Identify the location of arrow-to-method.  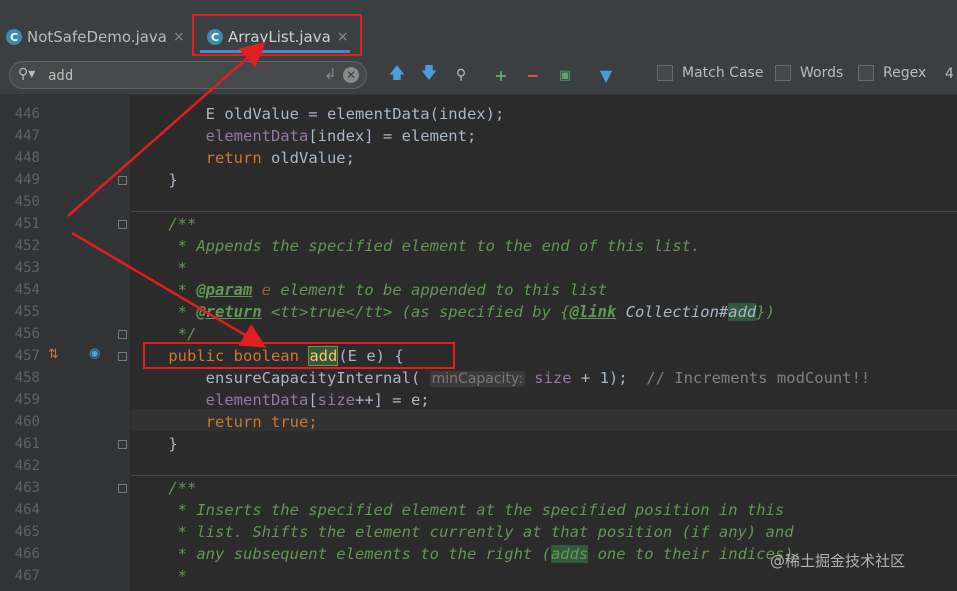
(169, 289).